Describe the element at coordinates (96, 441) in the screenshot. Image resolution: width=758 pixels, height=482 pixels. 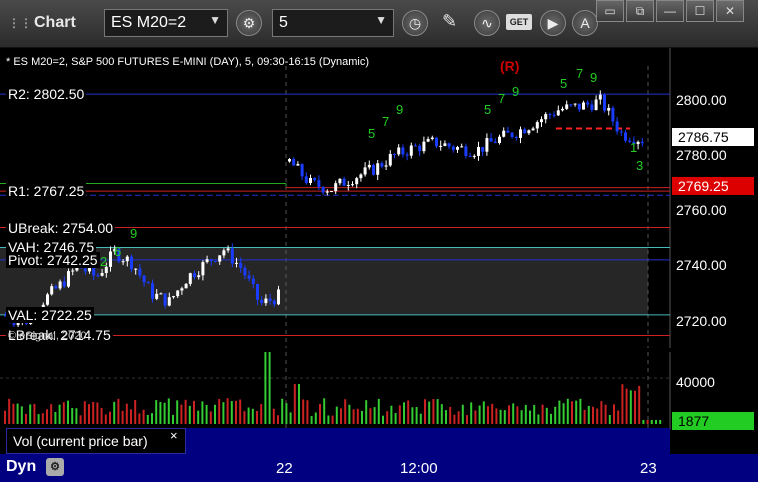
I see `volume-study-label: Vol (current price bar)` at that location.